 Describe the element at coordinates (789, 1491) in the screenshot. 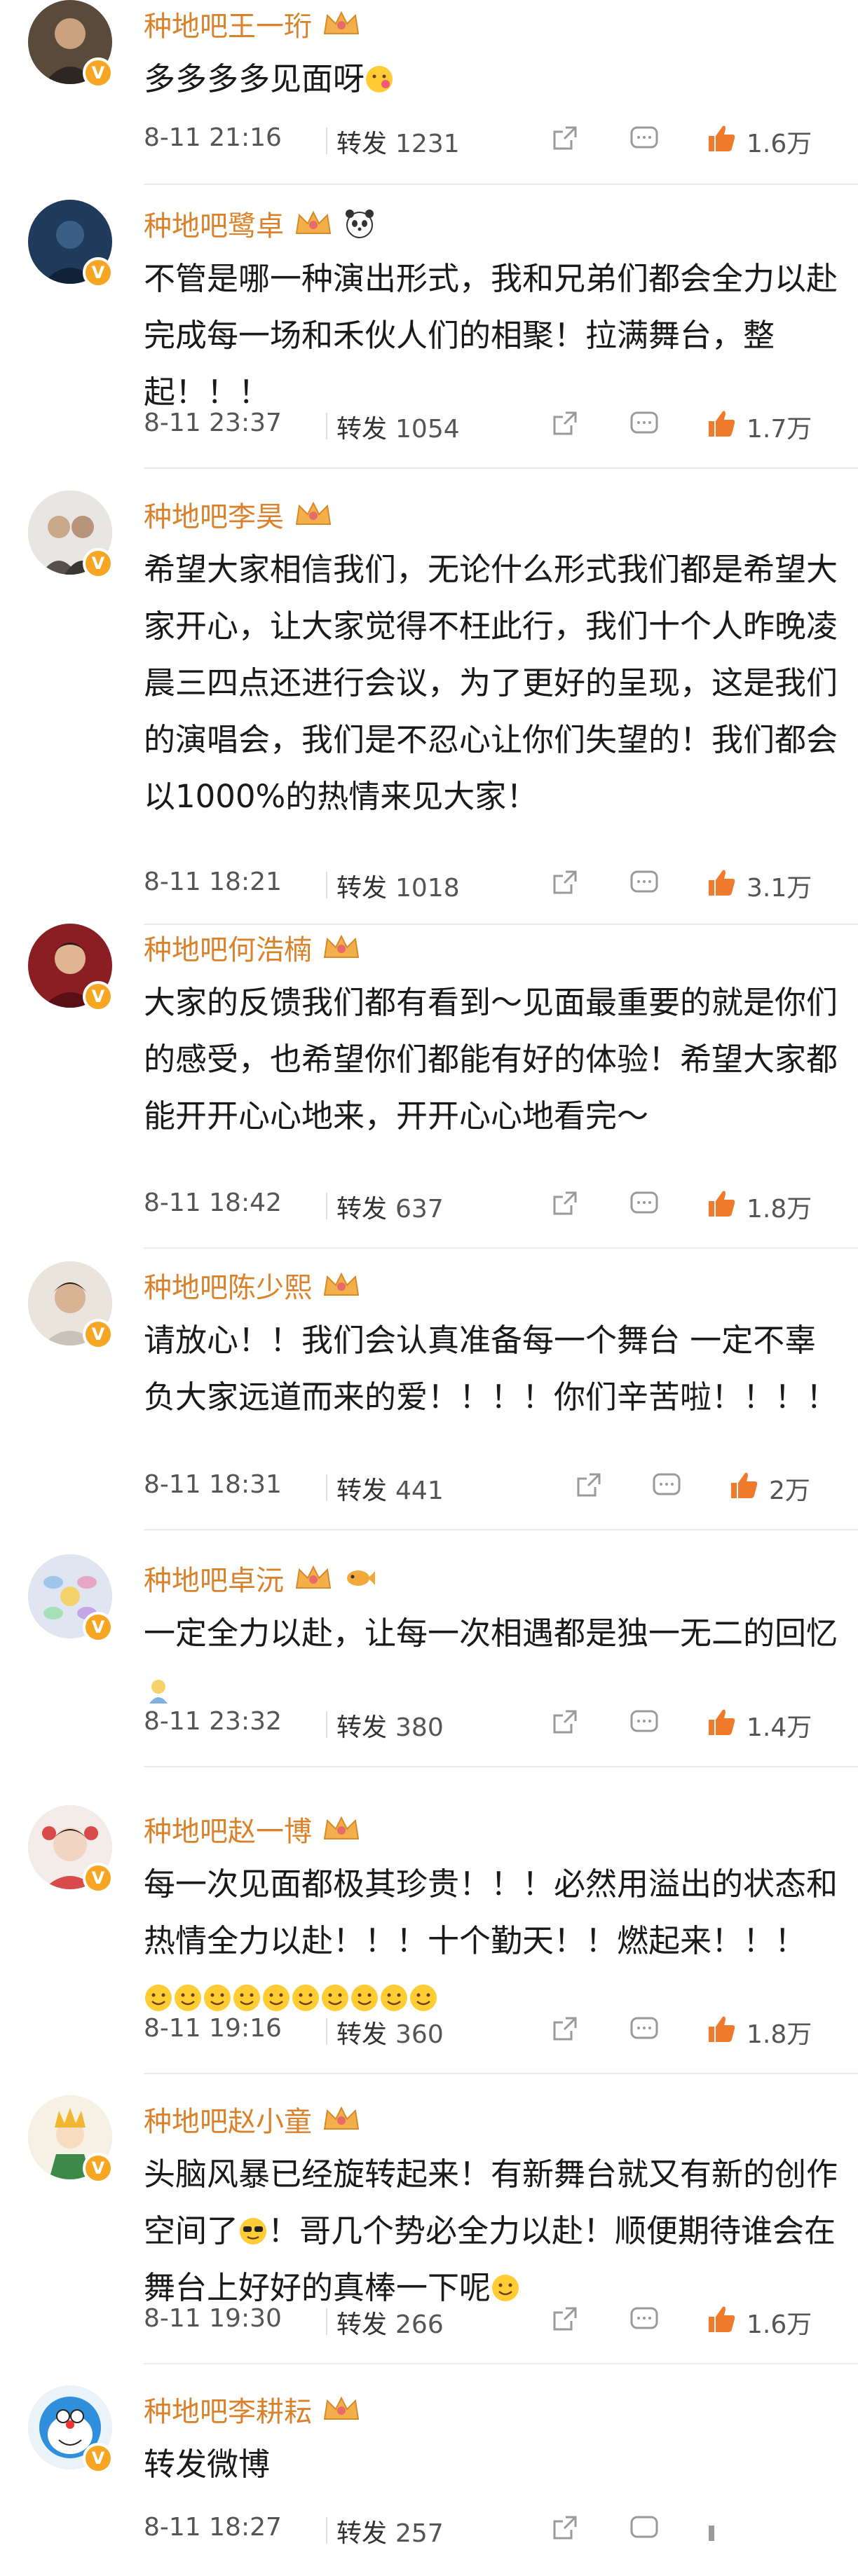

I see `like-count: 2万` at that location.